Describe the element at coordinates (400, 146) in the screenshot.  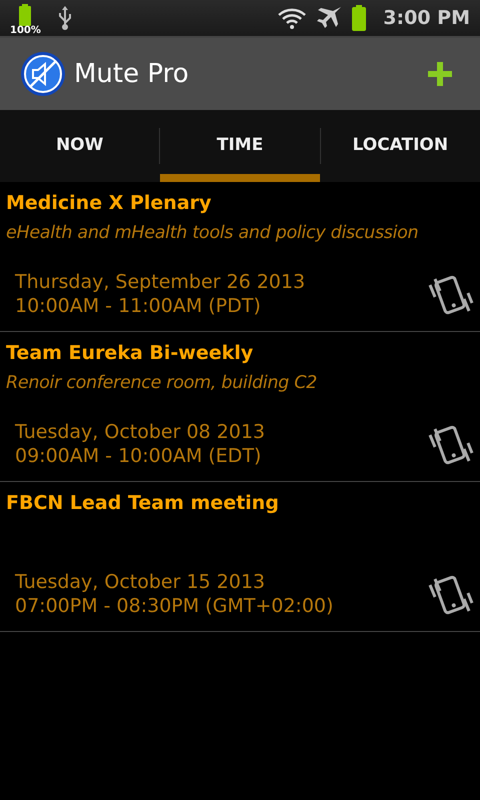
I see `tab: LOCATION` at that location.